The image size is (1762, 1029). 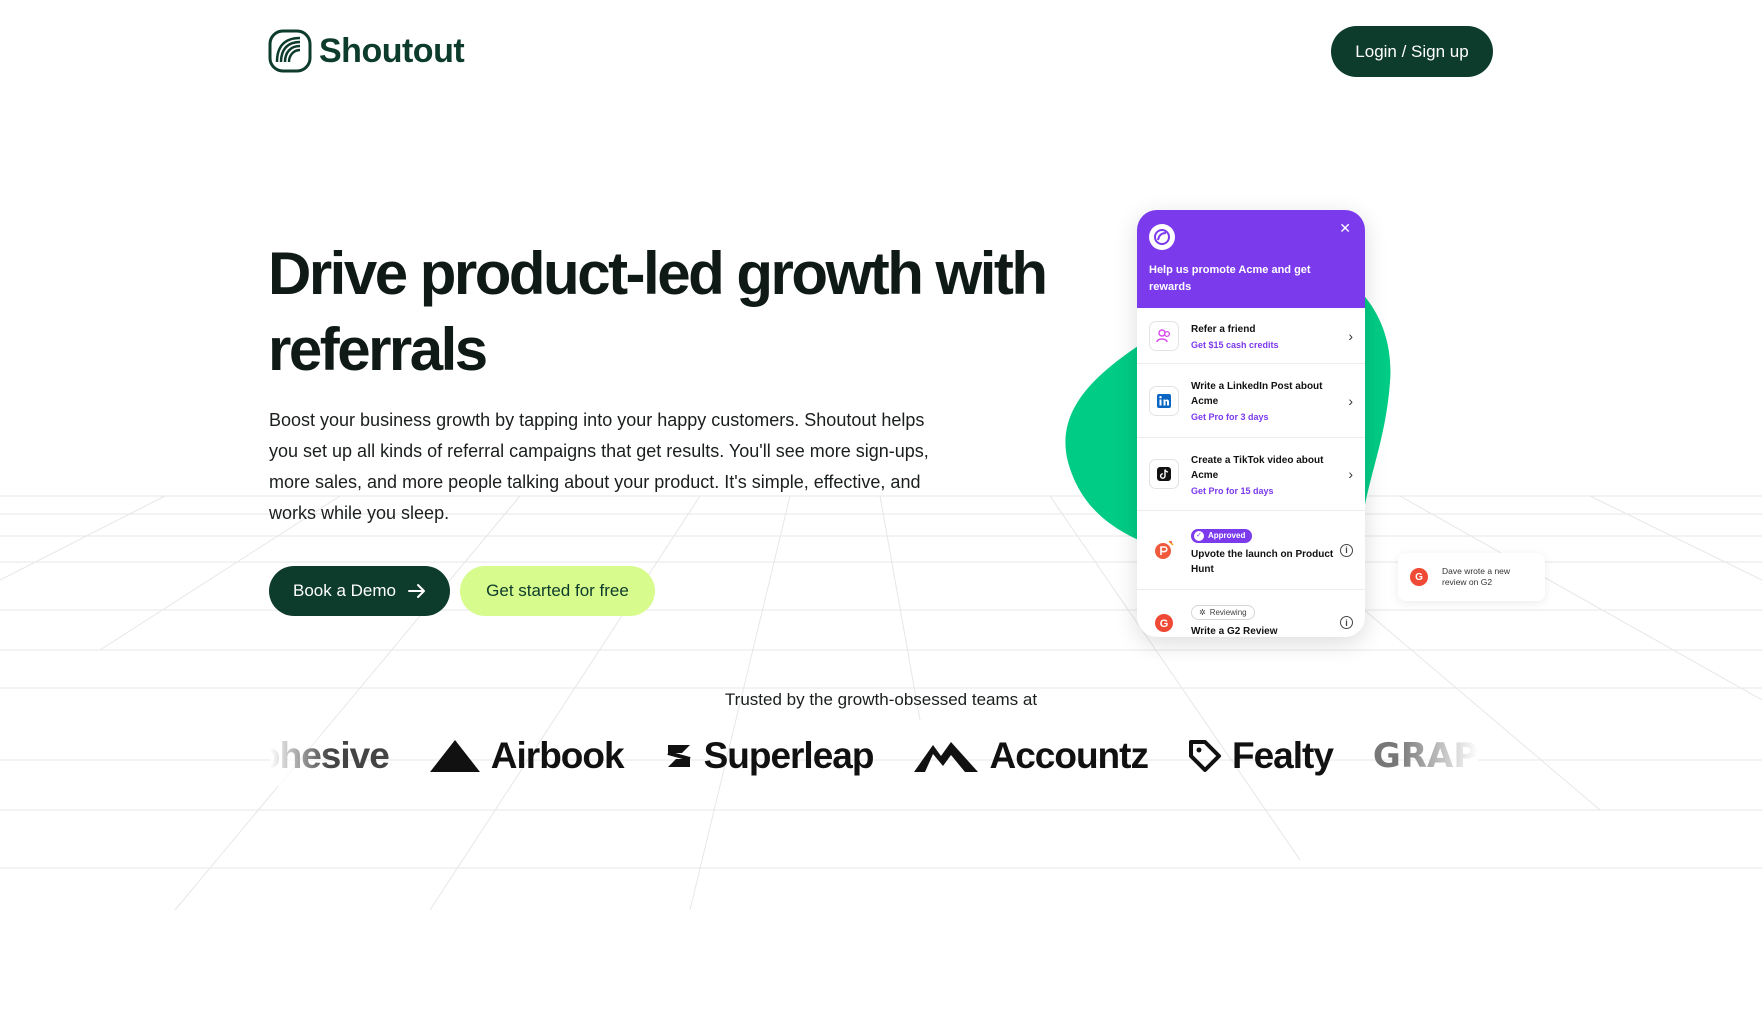 What do you see at coordinates (300, 756) in the screenshot?
I see `carousel-fade-left` at bounding box center [300, 756].